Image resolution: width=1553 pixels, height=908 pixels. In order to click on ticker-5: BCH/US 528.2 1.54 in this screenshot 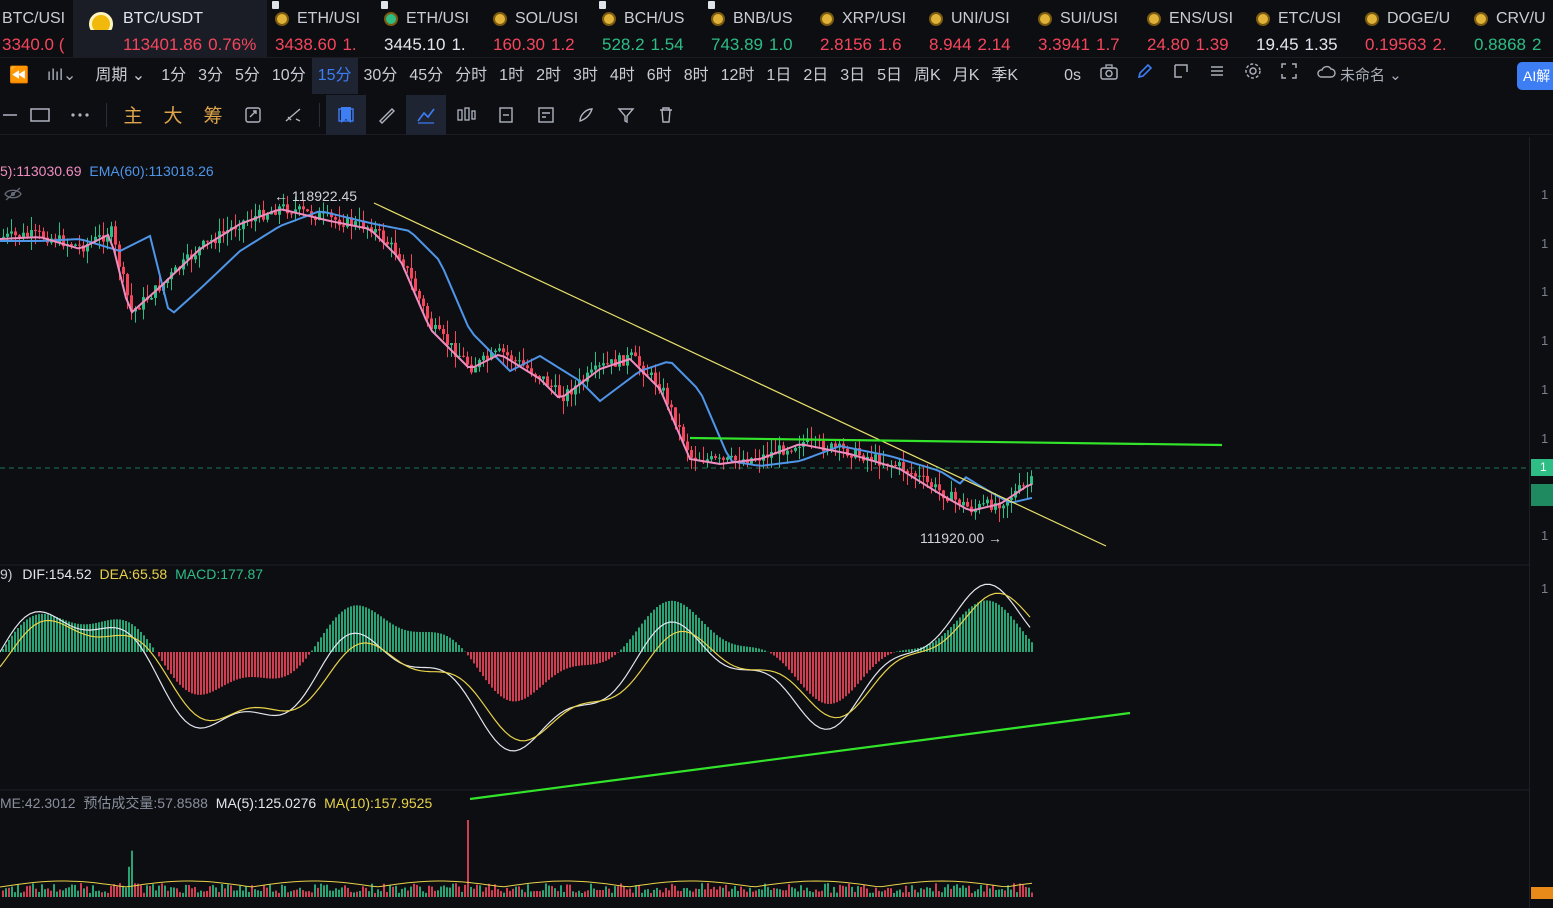, I will do `click(648, 28)`.